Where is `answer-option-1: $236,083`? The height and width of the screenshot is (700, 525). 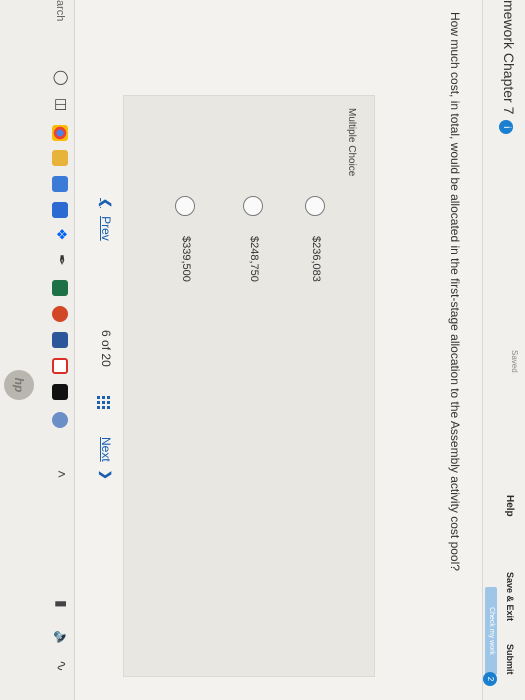
answer-option-1: $236,083 is located at coordinates (305, 356).